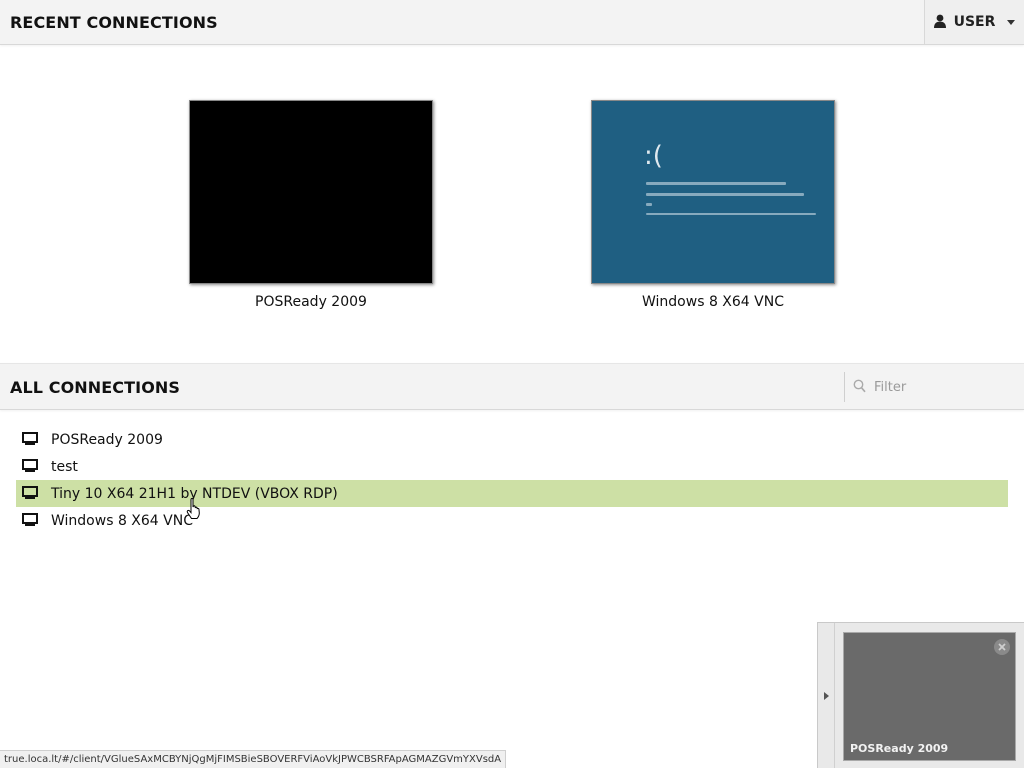  I want to click on recent-connection-windows8: :( Windows 8 X64 VNC, so click(713, 205).